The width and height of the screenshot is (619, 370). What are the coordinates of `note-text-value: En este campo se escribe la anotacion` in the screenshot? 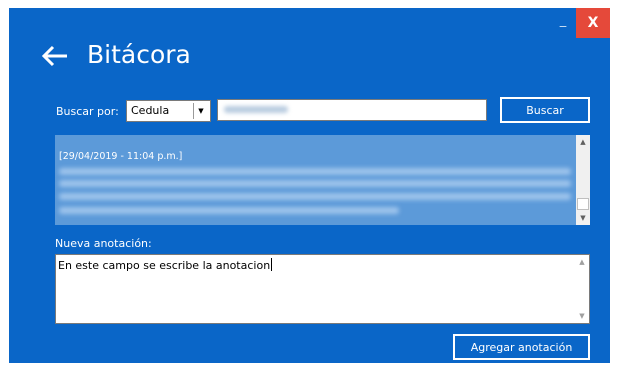 It's located at (164, 265).